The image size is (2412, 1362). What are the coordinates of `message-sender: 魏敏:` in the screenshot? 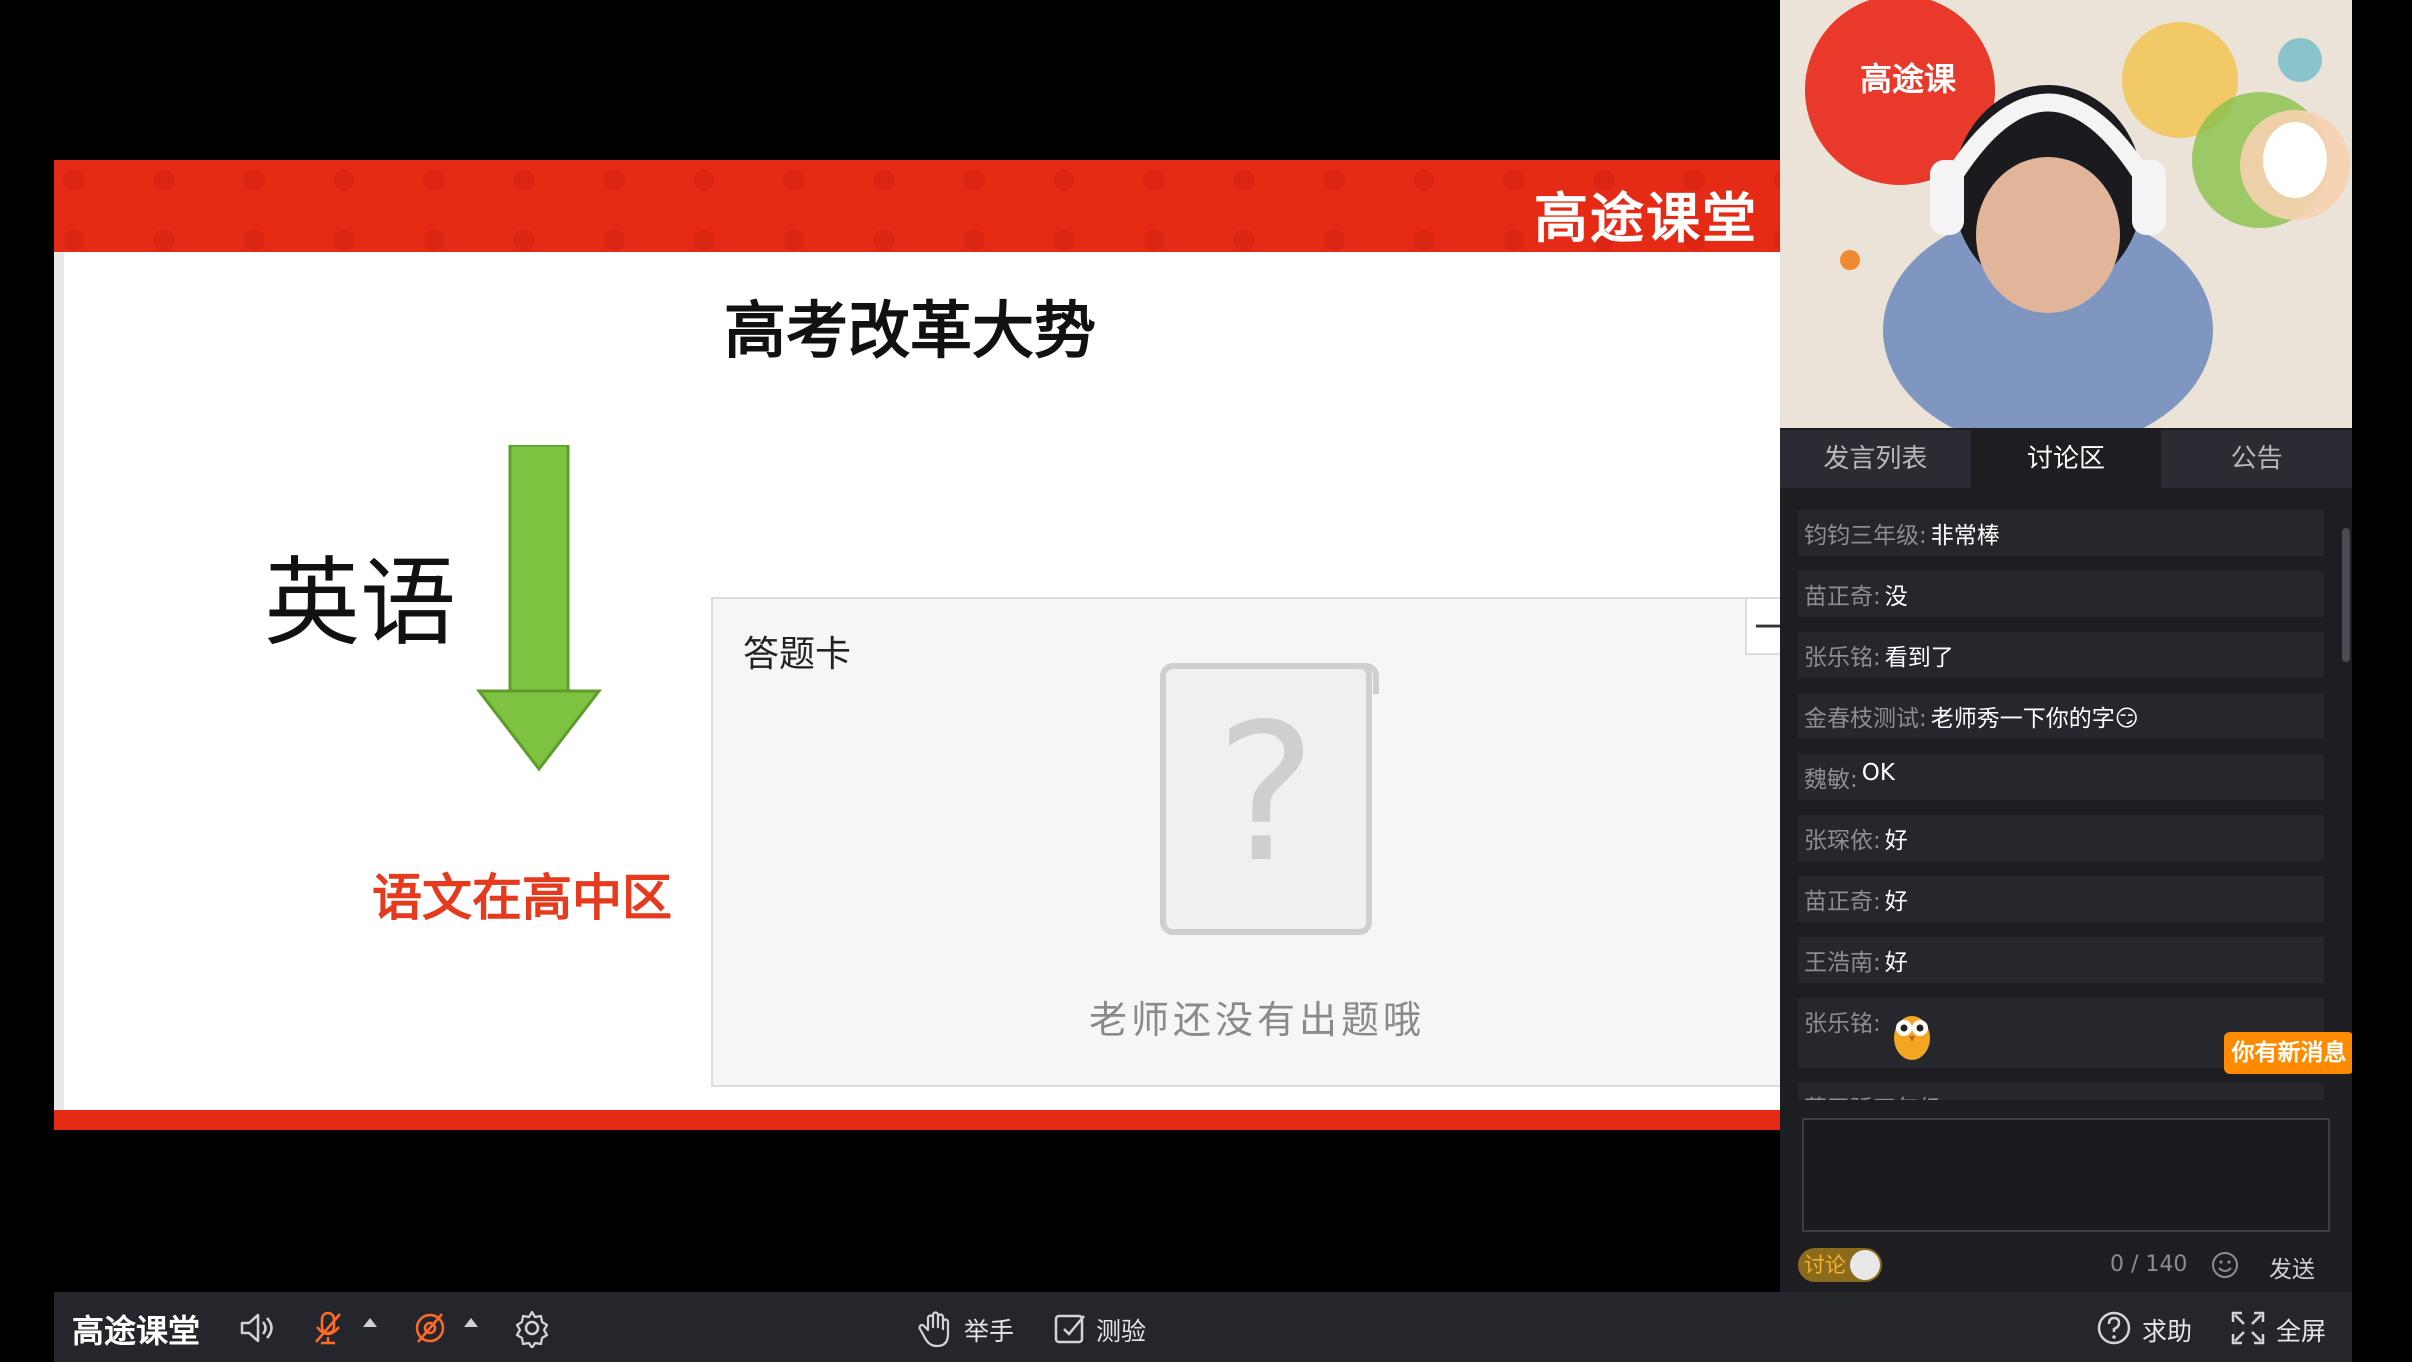 It's located at (1831, 780).